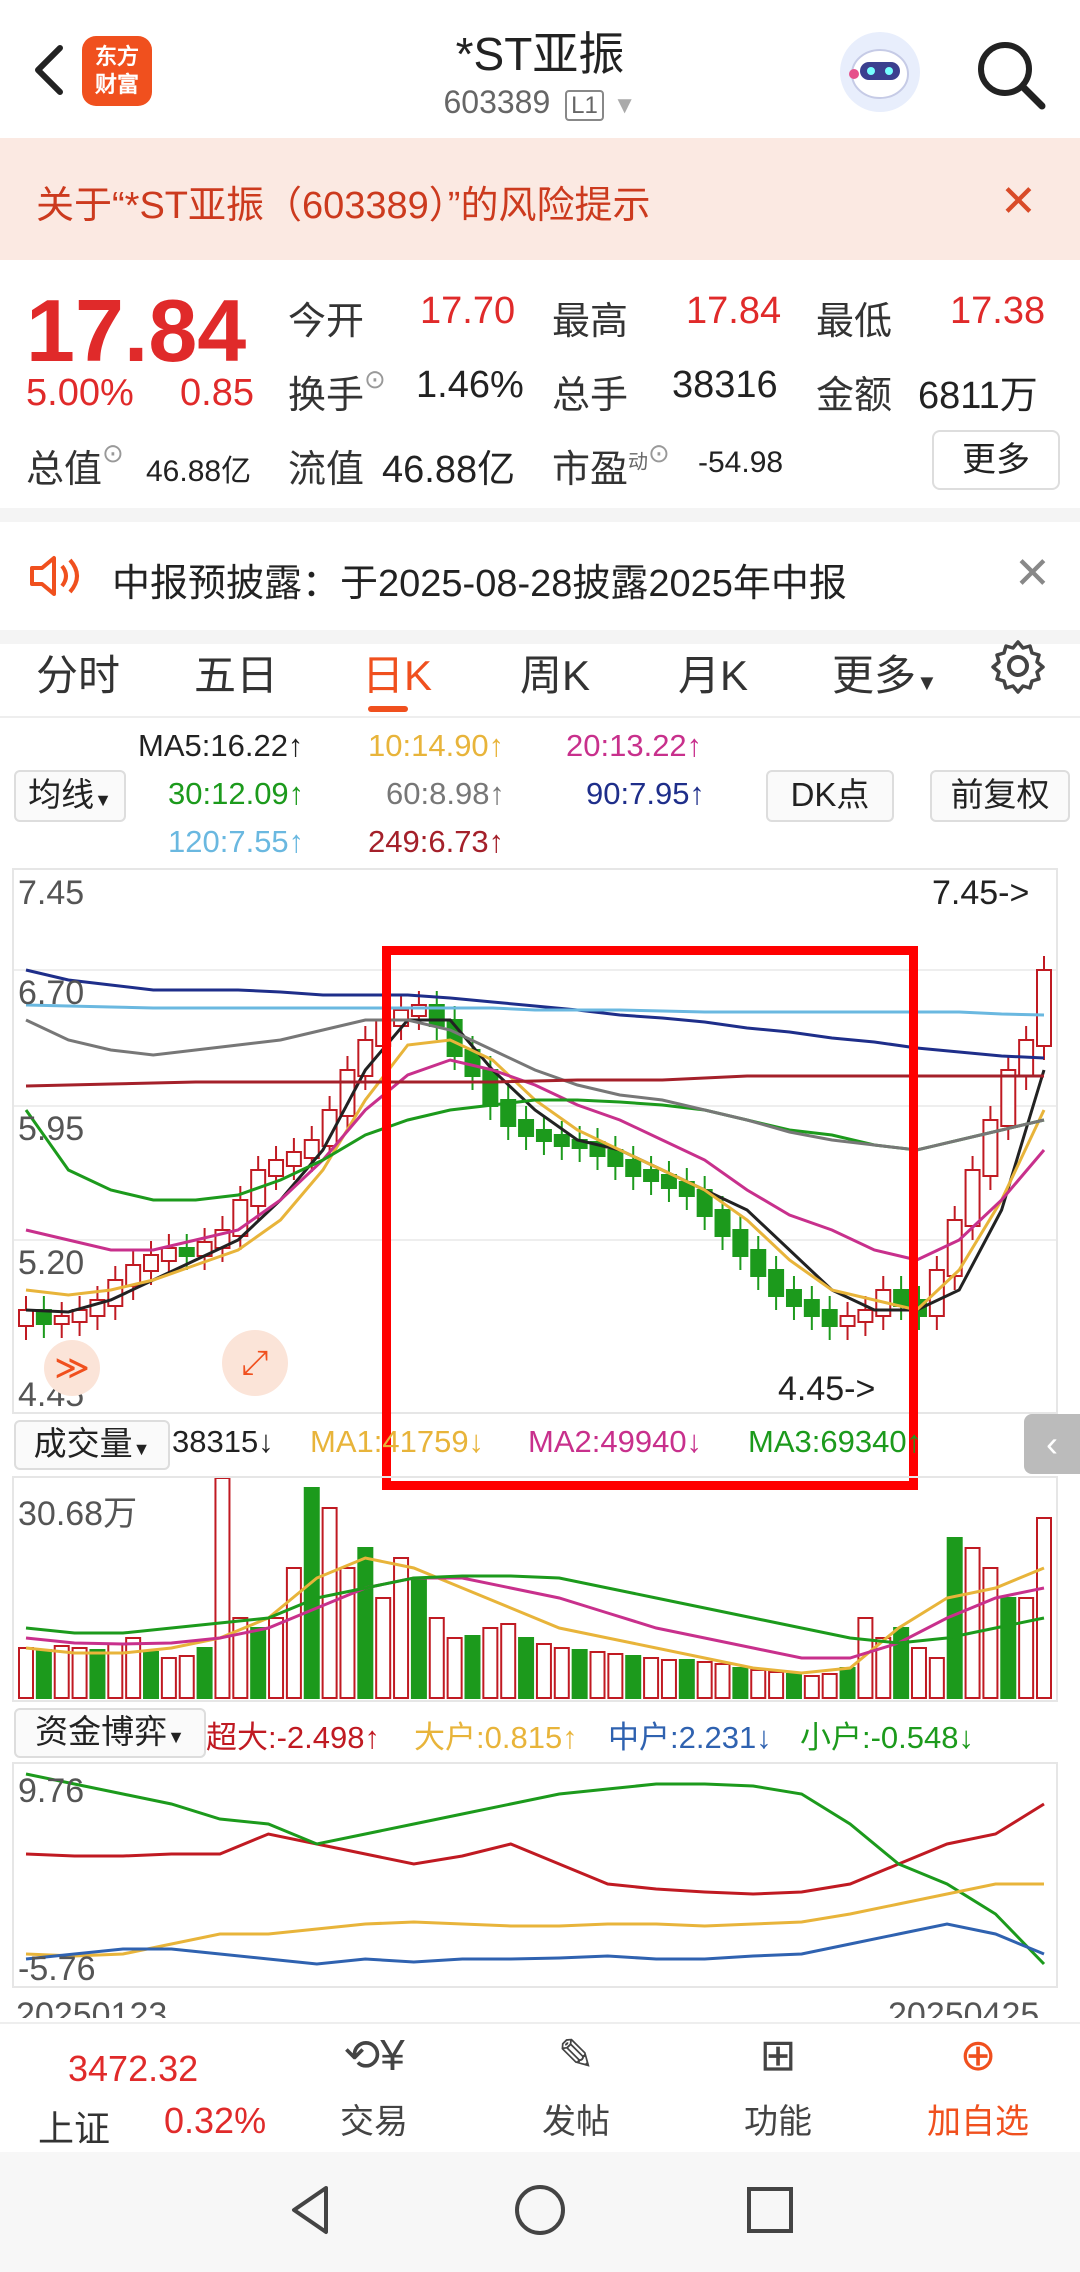  What do you see at coordinates (326, 322) in the screenshot?
I see `open-label: 今开` at bounding box center [326, 322].